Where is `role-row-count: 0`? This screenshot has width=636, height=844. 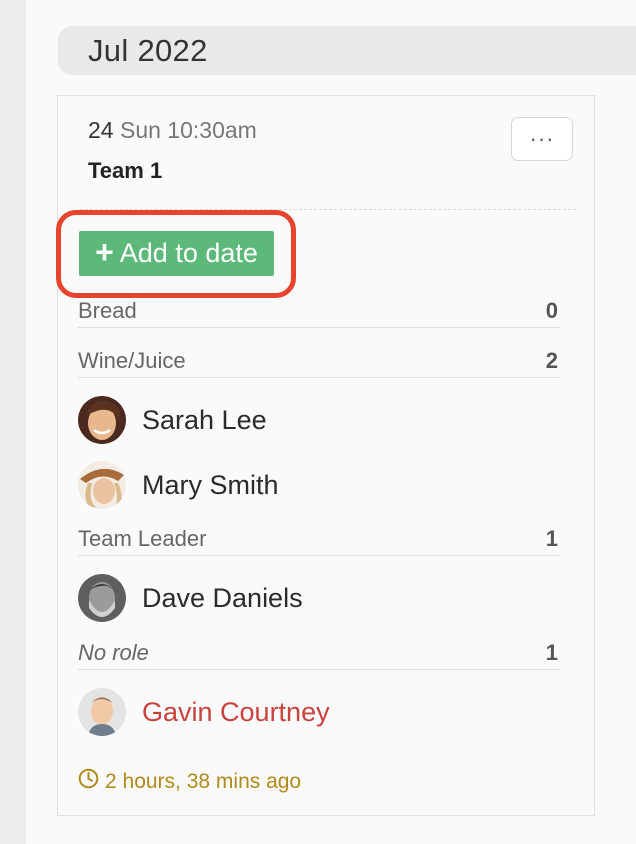 role-row-count: 0 is located at coordinates (551, 310).